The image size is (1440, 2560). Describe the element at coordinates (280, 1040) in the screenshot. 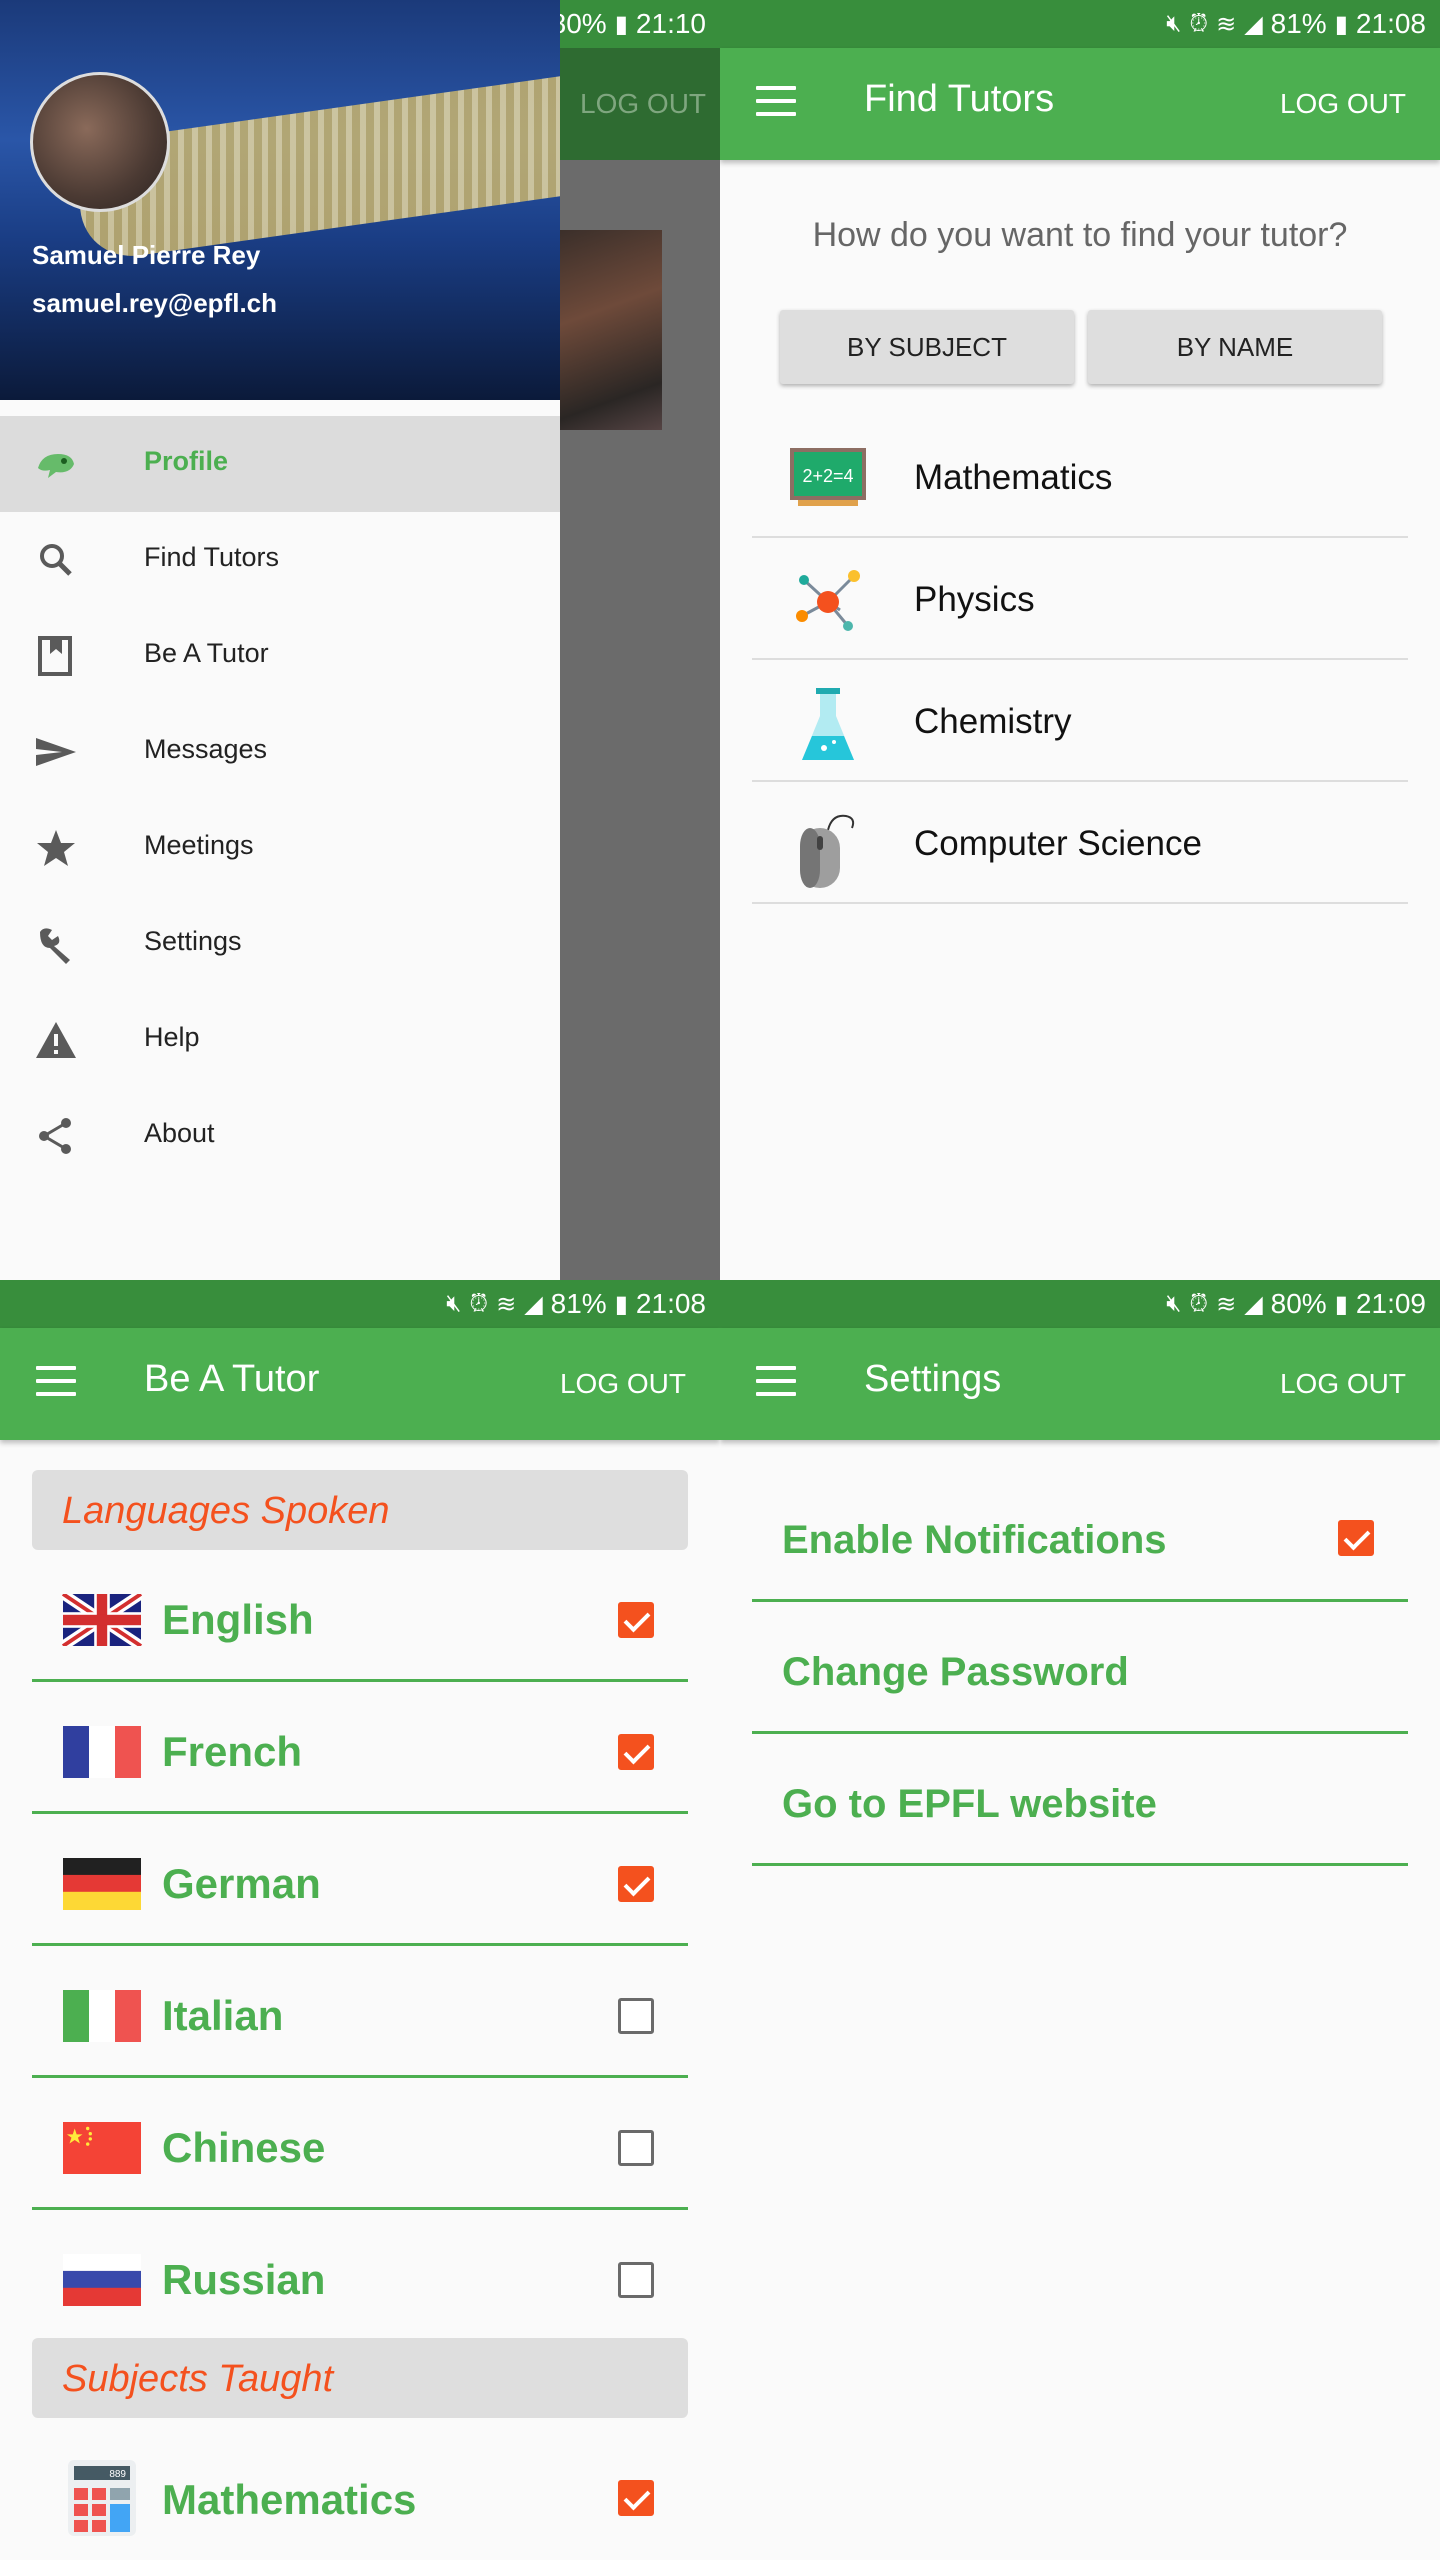

I see `drawer-item-help: Help` at that location.